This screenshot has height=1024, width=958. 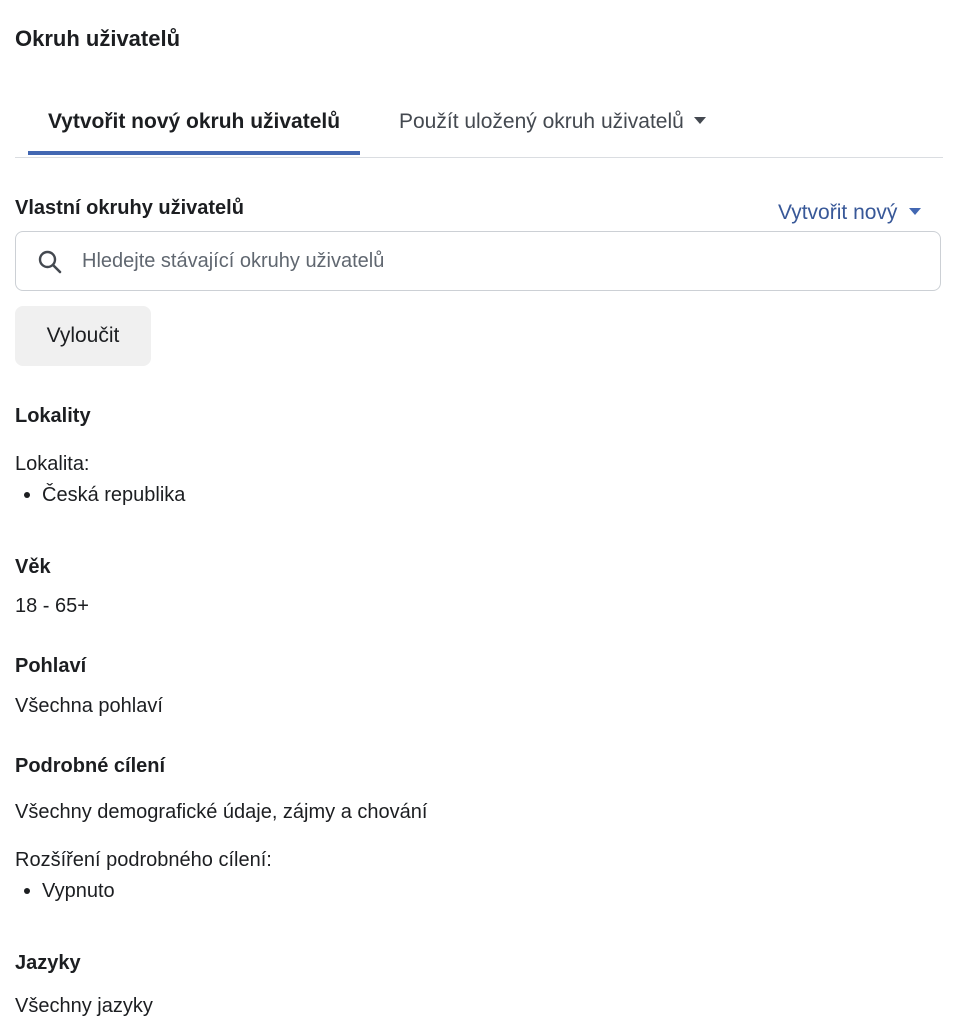 I want to click on create-new-label: Vytvořit nový, so click(x=838, y=212).